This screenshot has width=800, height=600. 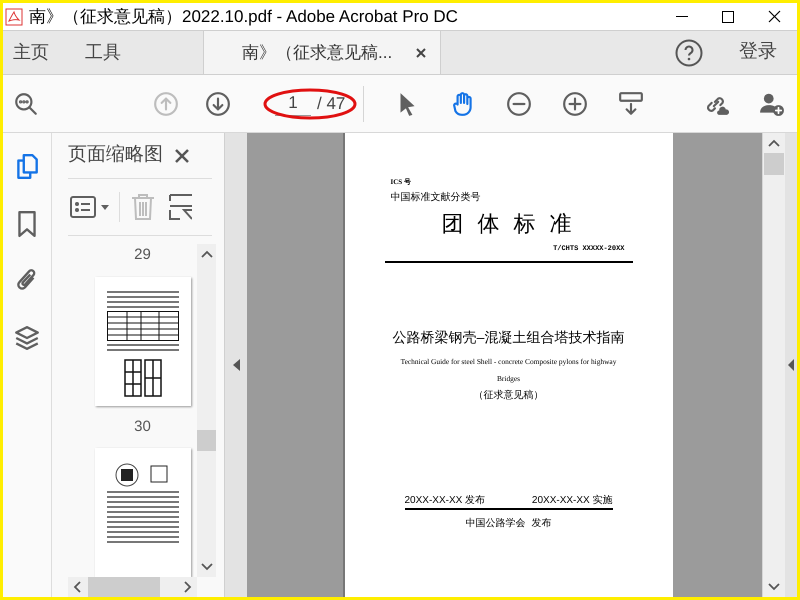 I want to click on horizontal-scrollbar, so click(x=132, y=587).